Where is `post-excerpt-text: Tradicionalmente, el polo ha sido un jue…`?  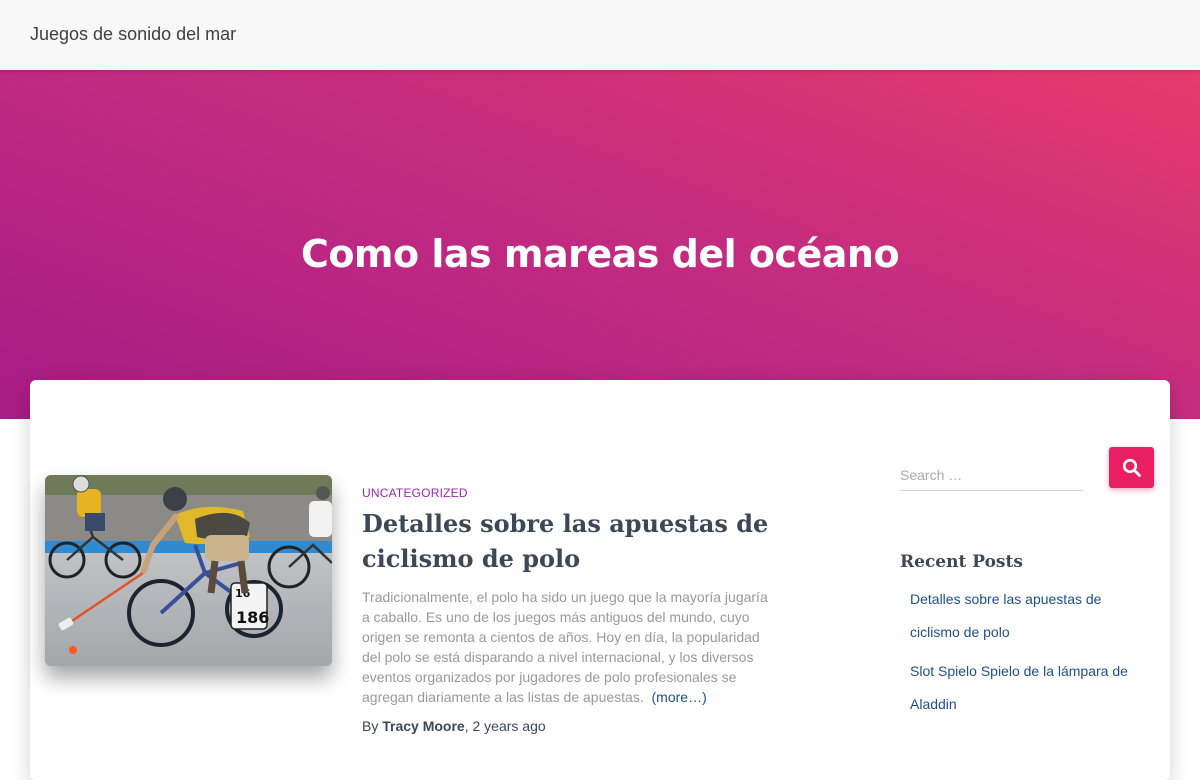 post-excerpt-text: Tradicionalmente, el polo ha sido un jue… is located at coordinates (565, 647).